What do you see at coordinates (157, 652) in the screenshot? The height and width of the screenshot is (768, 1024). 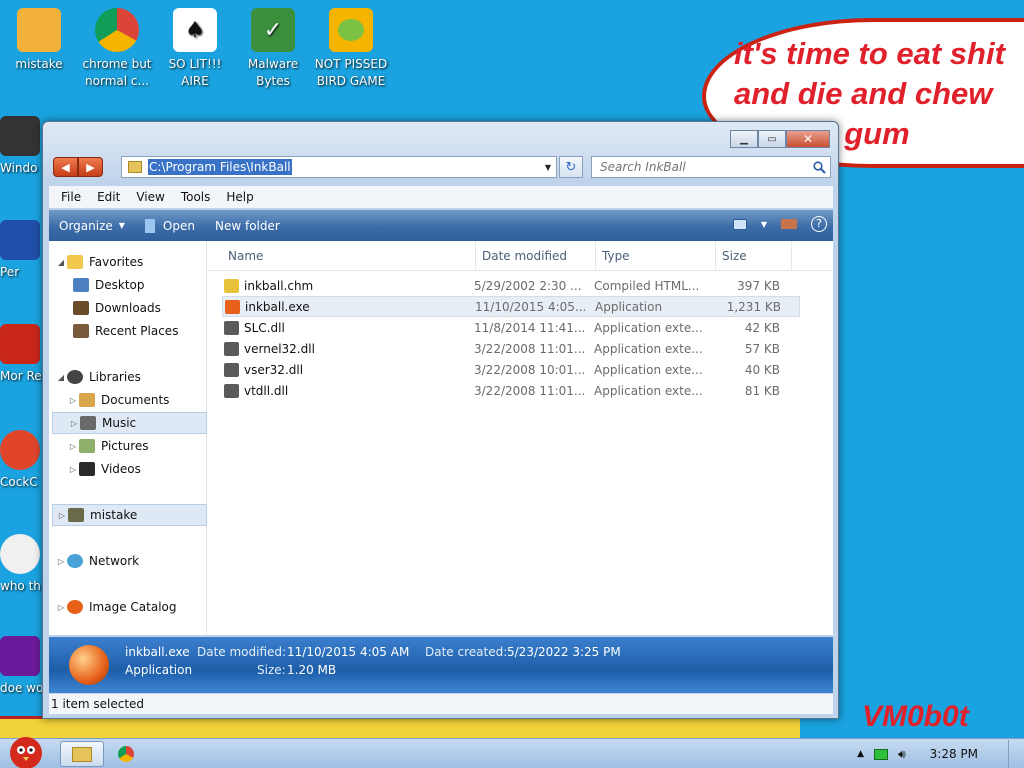 I see `details-file-name: inkball.exe` at bounding box center [157, 652].